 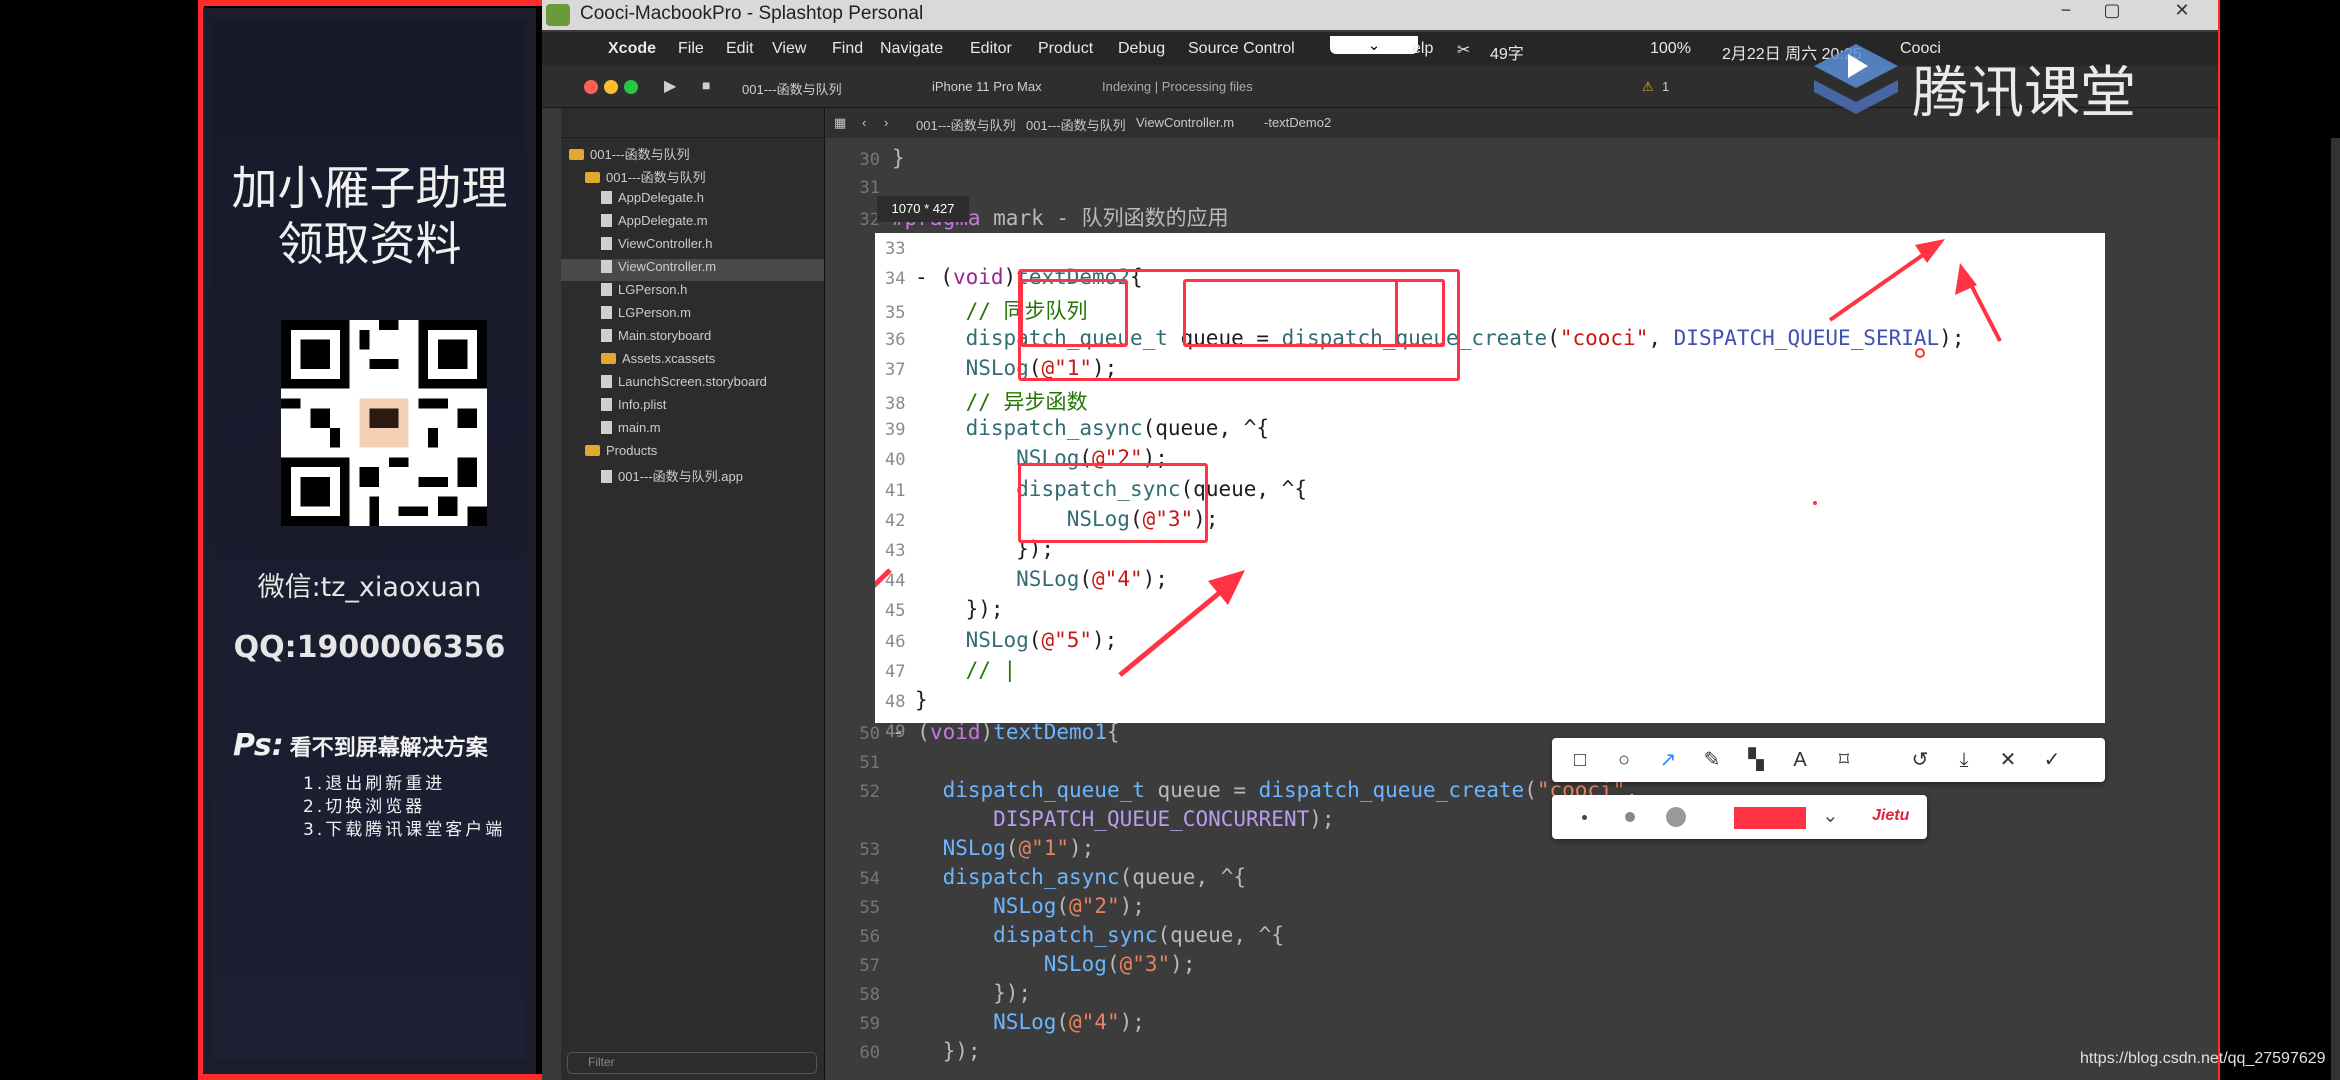 I want to click on menu-debug: Debug, so click(x=1141, y=49).